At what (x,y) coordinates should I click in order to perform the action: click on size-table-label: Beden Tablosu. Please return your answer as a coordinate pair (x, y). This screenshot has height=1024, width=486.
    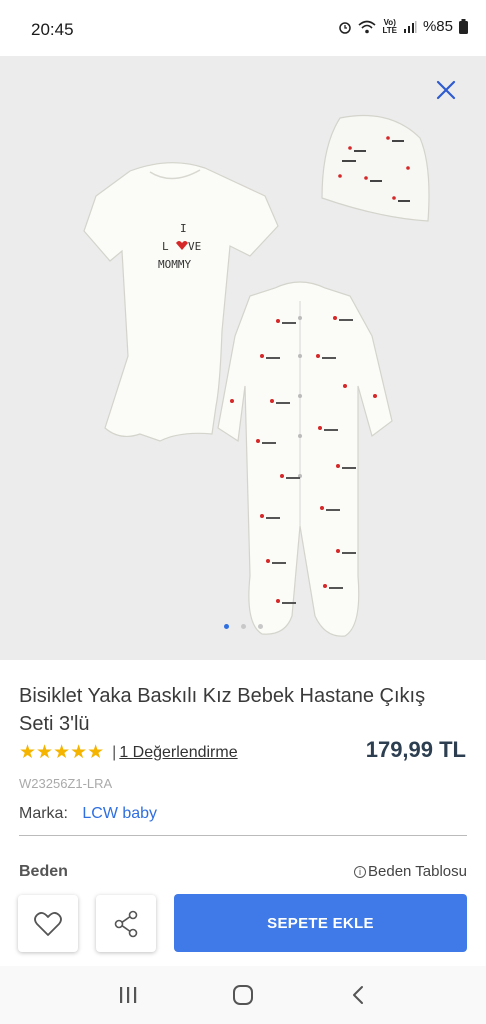
    Looking at the image, I should click on (417, 871).